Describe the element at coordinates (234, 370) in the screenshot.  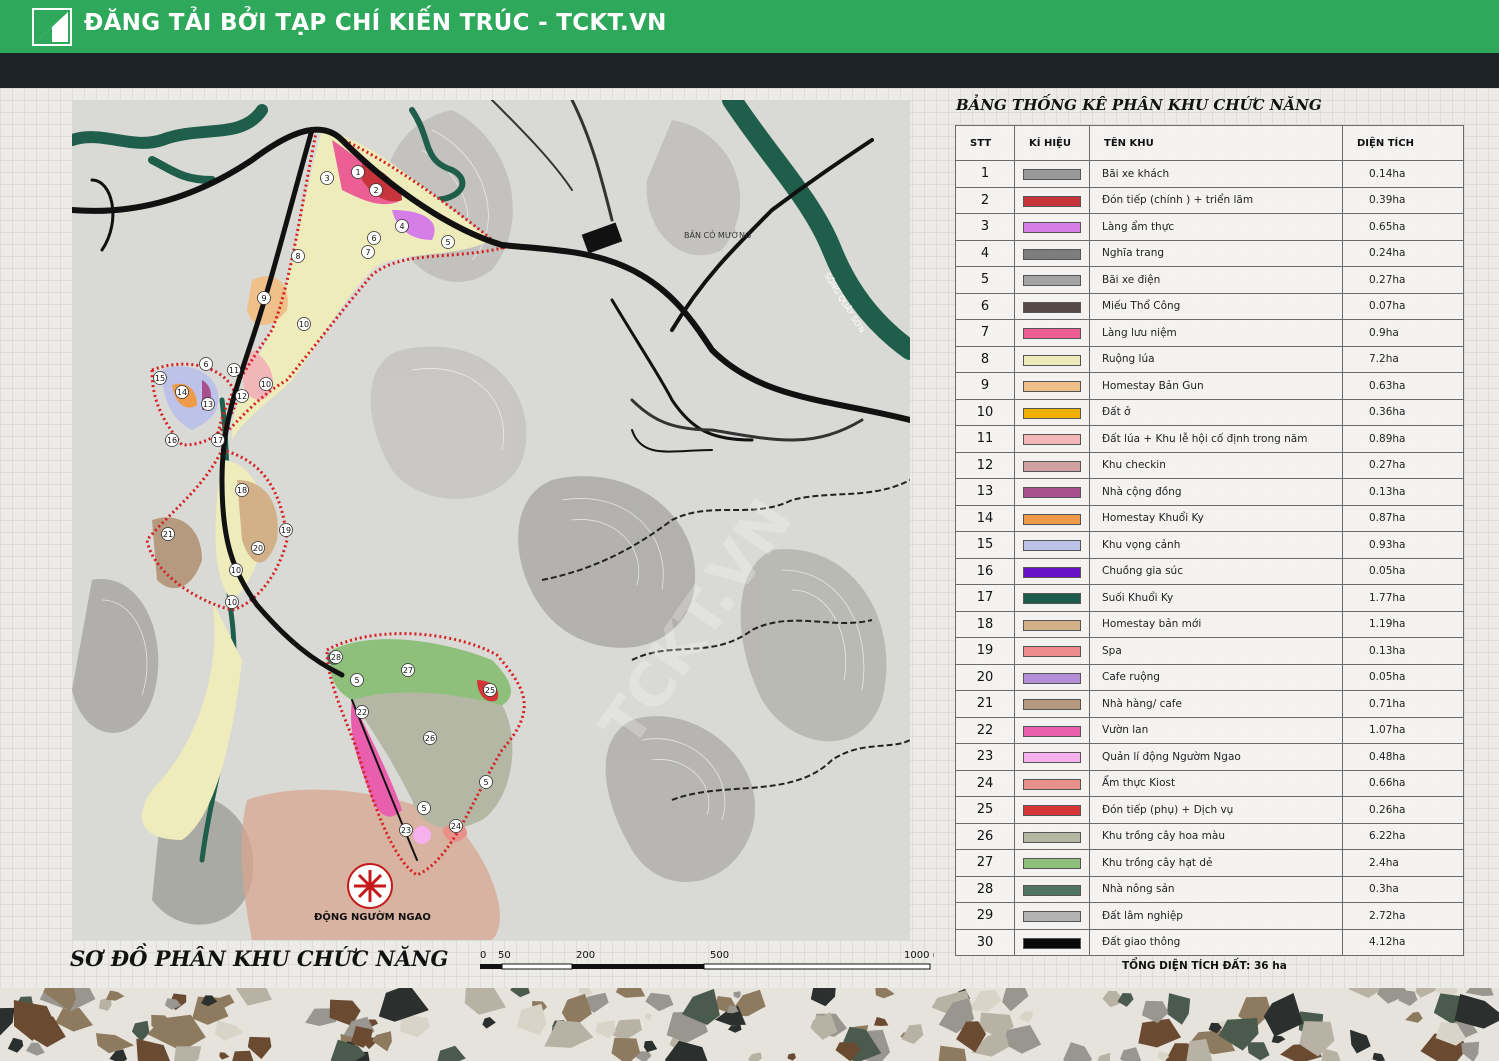
I see `zone-marker-label: 11` at that location.